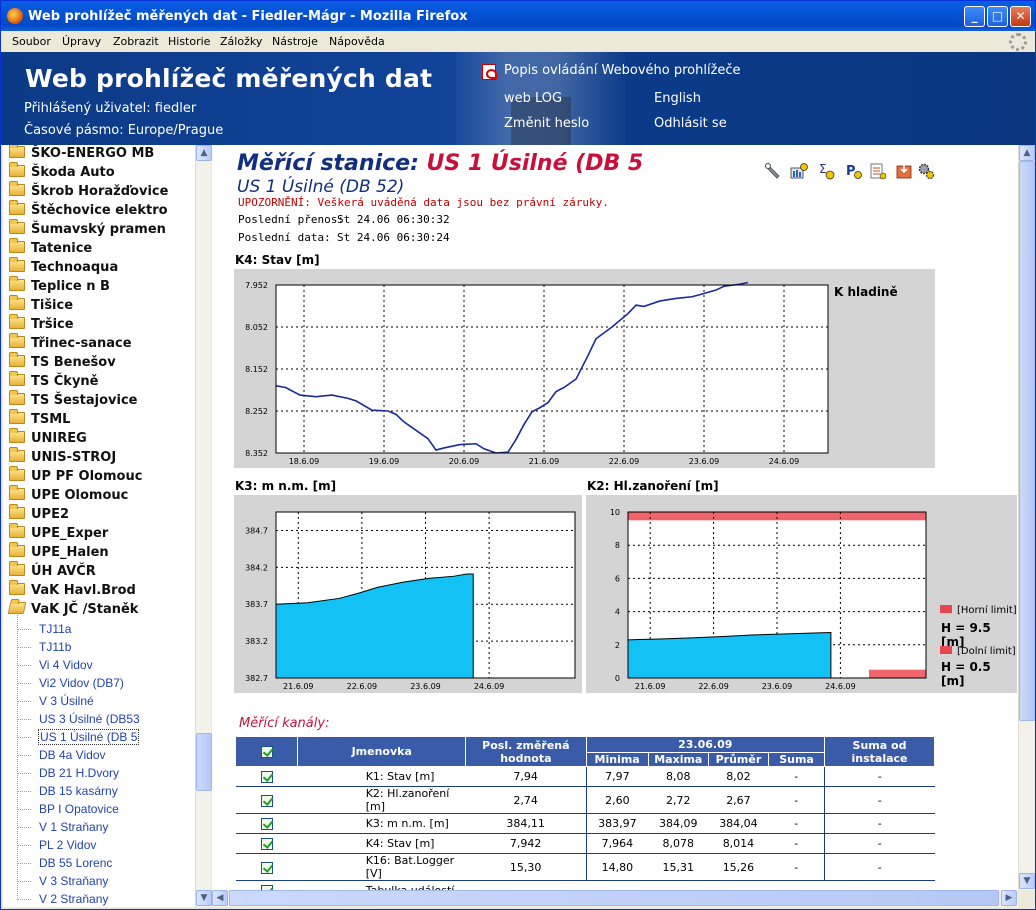 This screenshot has height=910, width=1036. I want to click on minimize-button: _, so click(974, 16).